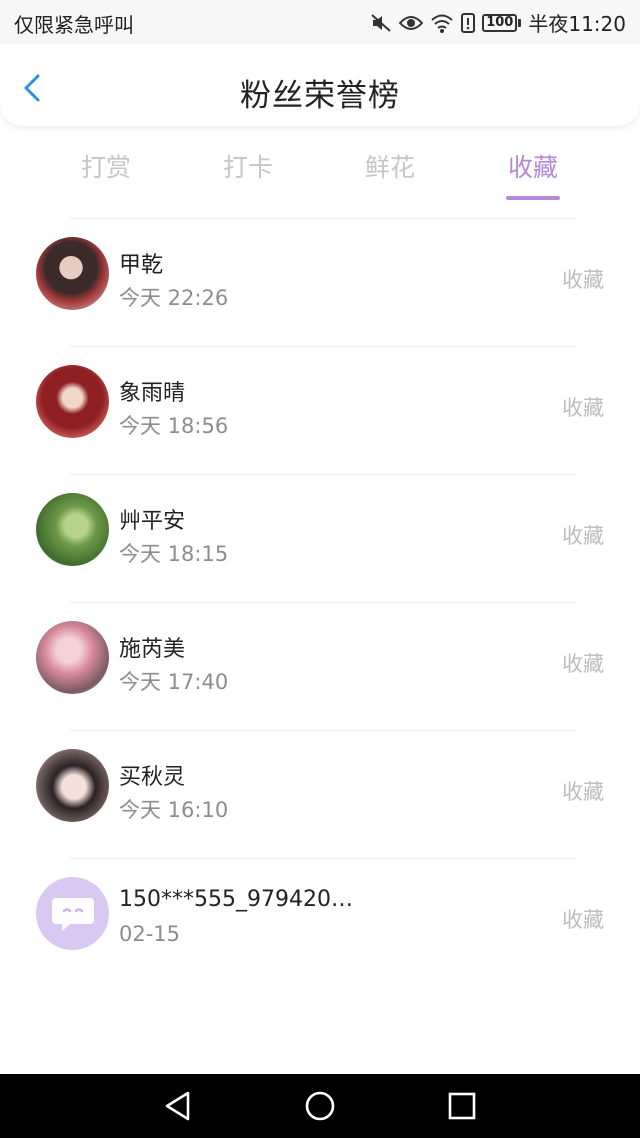  What do you see at coordinates (577, 24) in the screenshot?
I see `clock-text: 半夜11:20` at bounding box center [577, 24].